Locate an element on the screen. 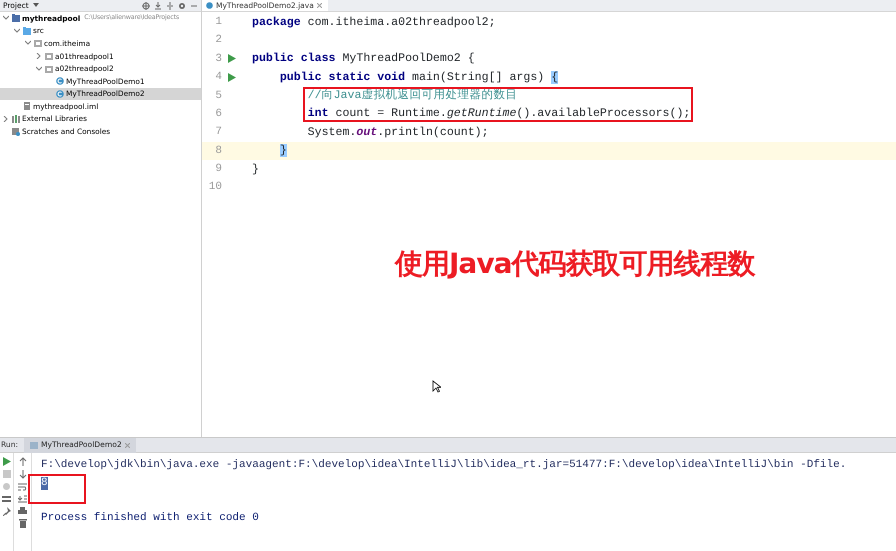 This screenshot has width=896, height=551. trash-icon is located at coordinates (22, 523).